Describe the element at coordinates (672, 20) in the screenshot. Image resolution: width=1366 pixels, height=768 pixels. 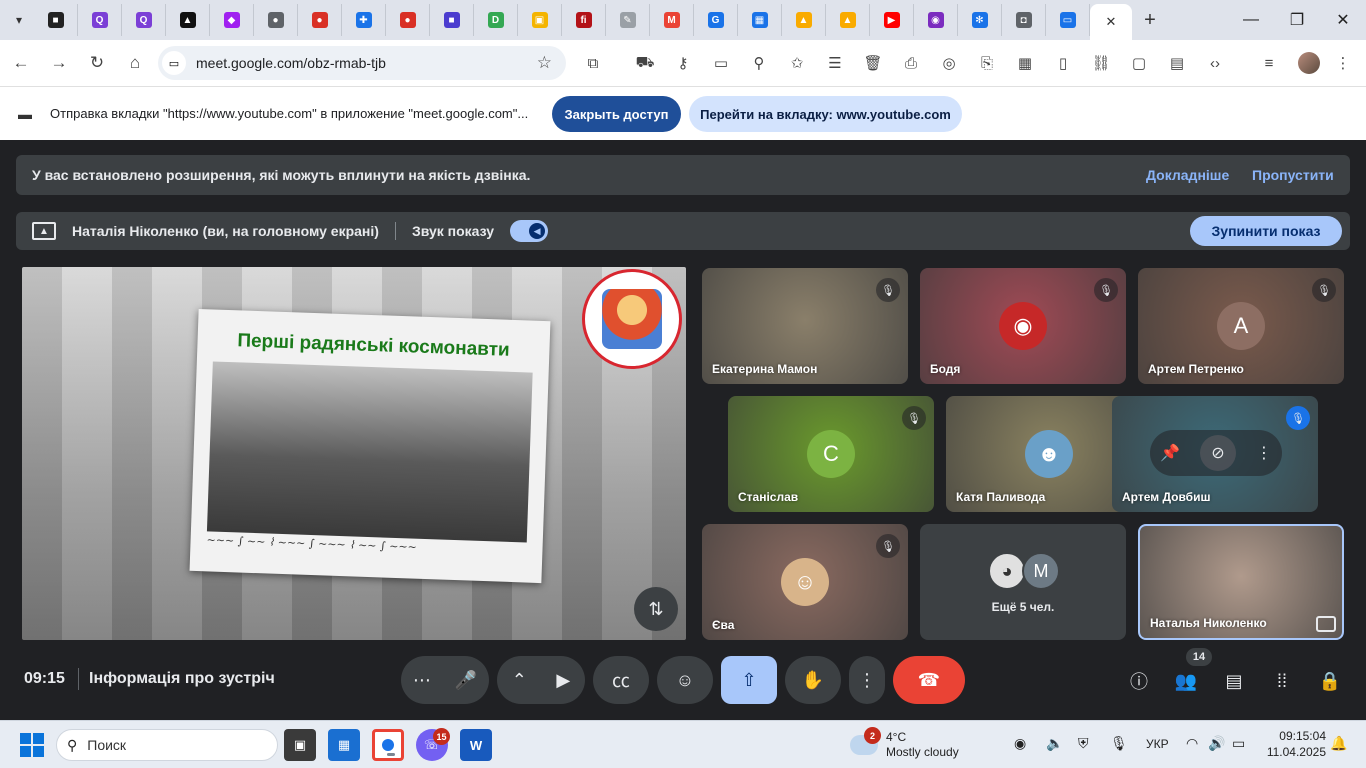
I see `browser-tab: M` at that location.